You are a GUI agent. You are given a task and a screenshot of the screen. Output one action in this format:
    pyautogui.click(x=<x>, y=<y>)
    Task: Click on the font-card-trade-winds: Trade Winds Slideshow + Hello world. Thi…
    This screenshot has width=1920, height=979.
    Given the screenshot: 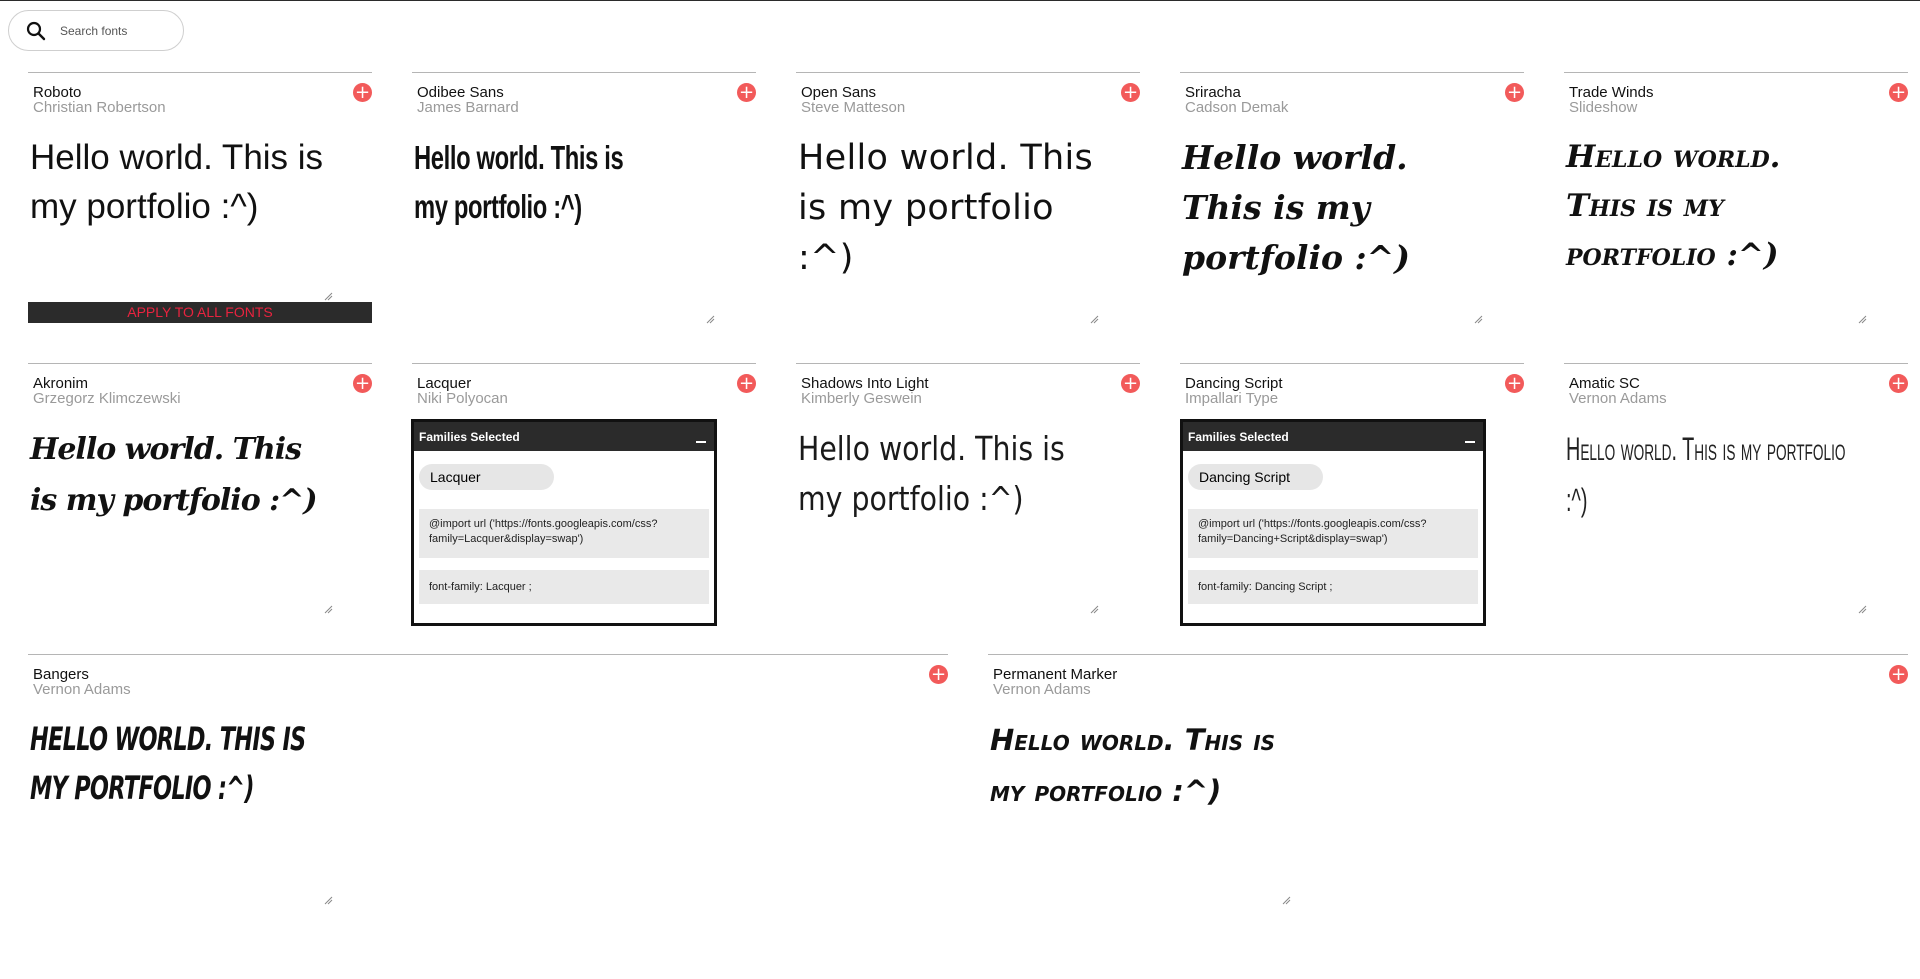 What is the action you would take?
    pyautogui.click(x=1736, y=198)
    